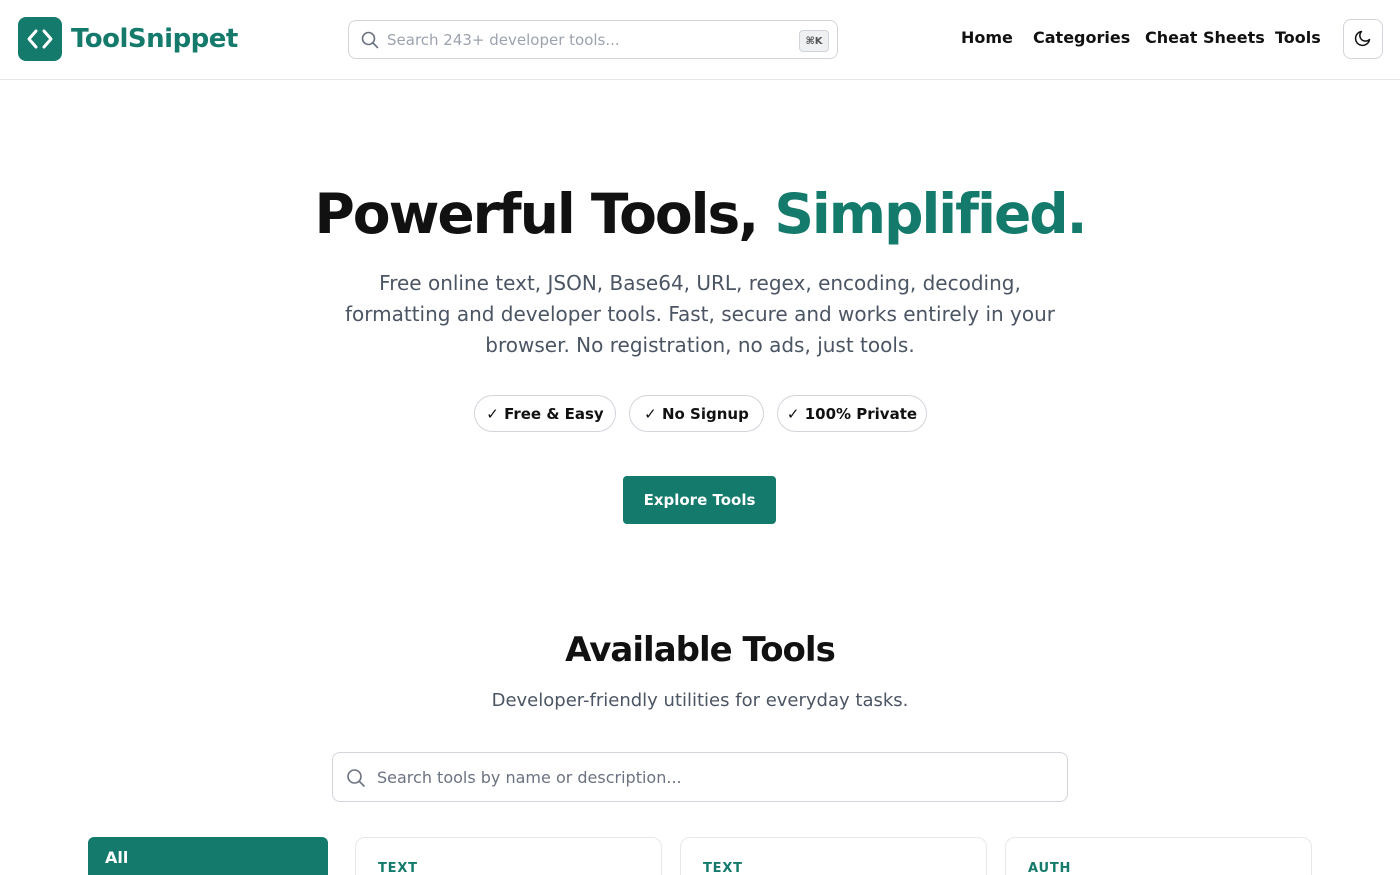 The width and height of the screenshot is (1400, 875). I want to click on hero-title: Powerful Tools, Simplified., so click(700, 214).